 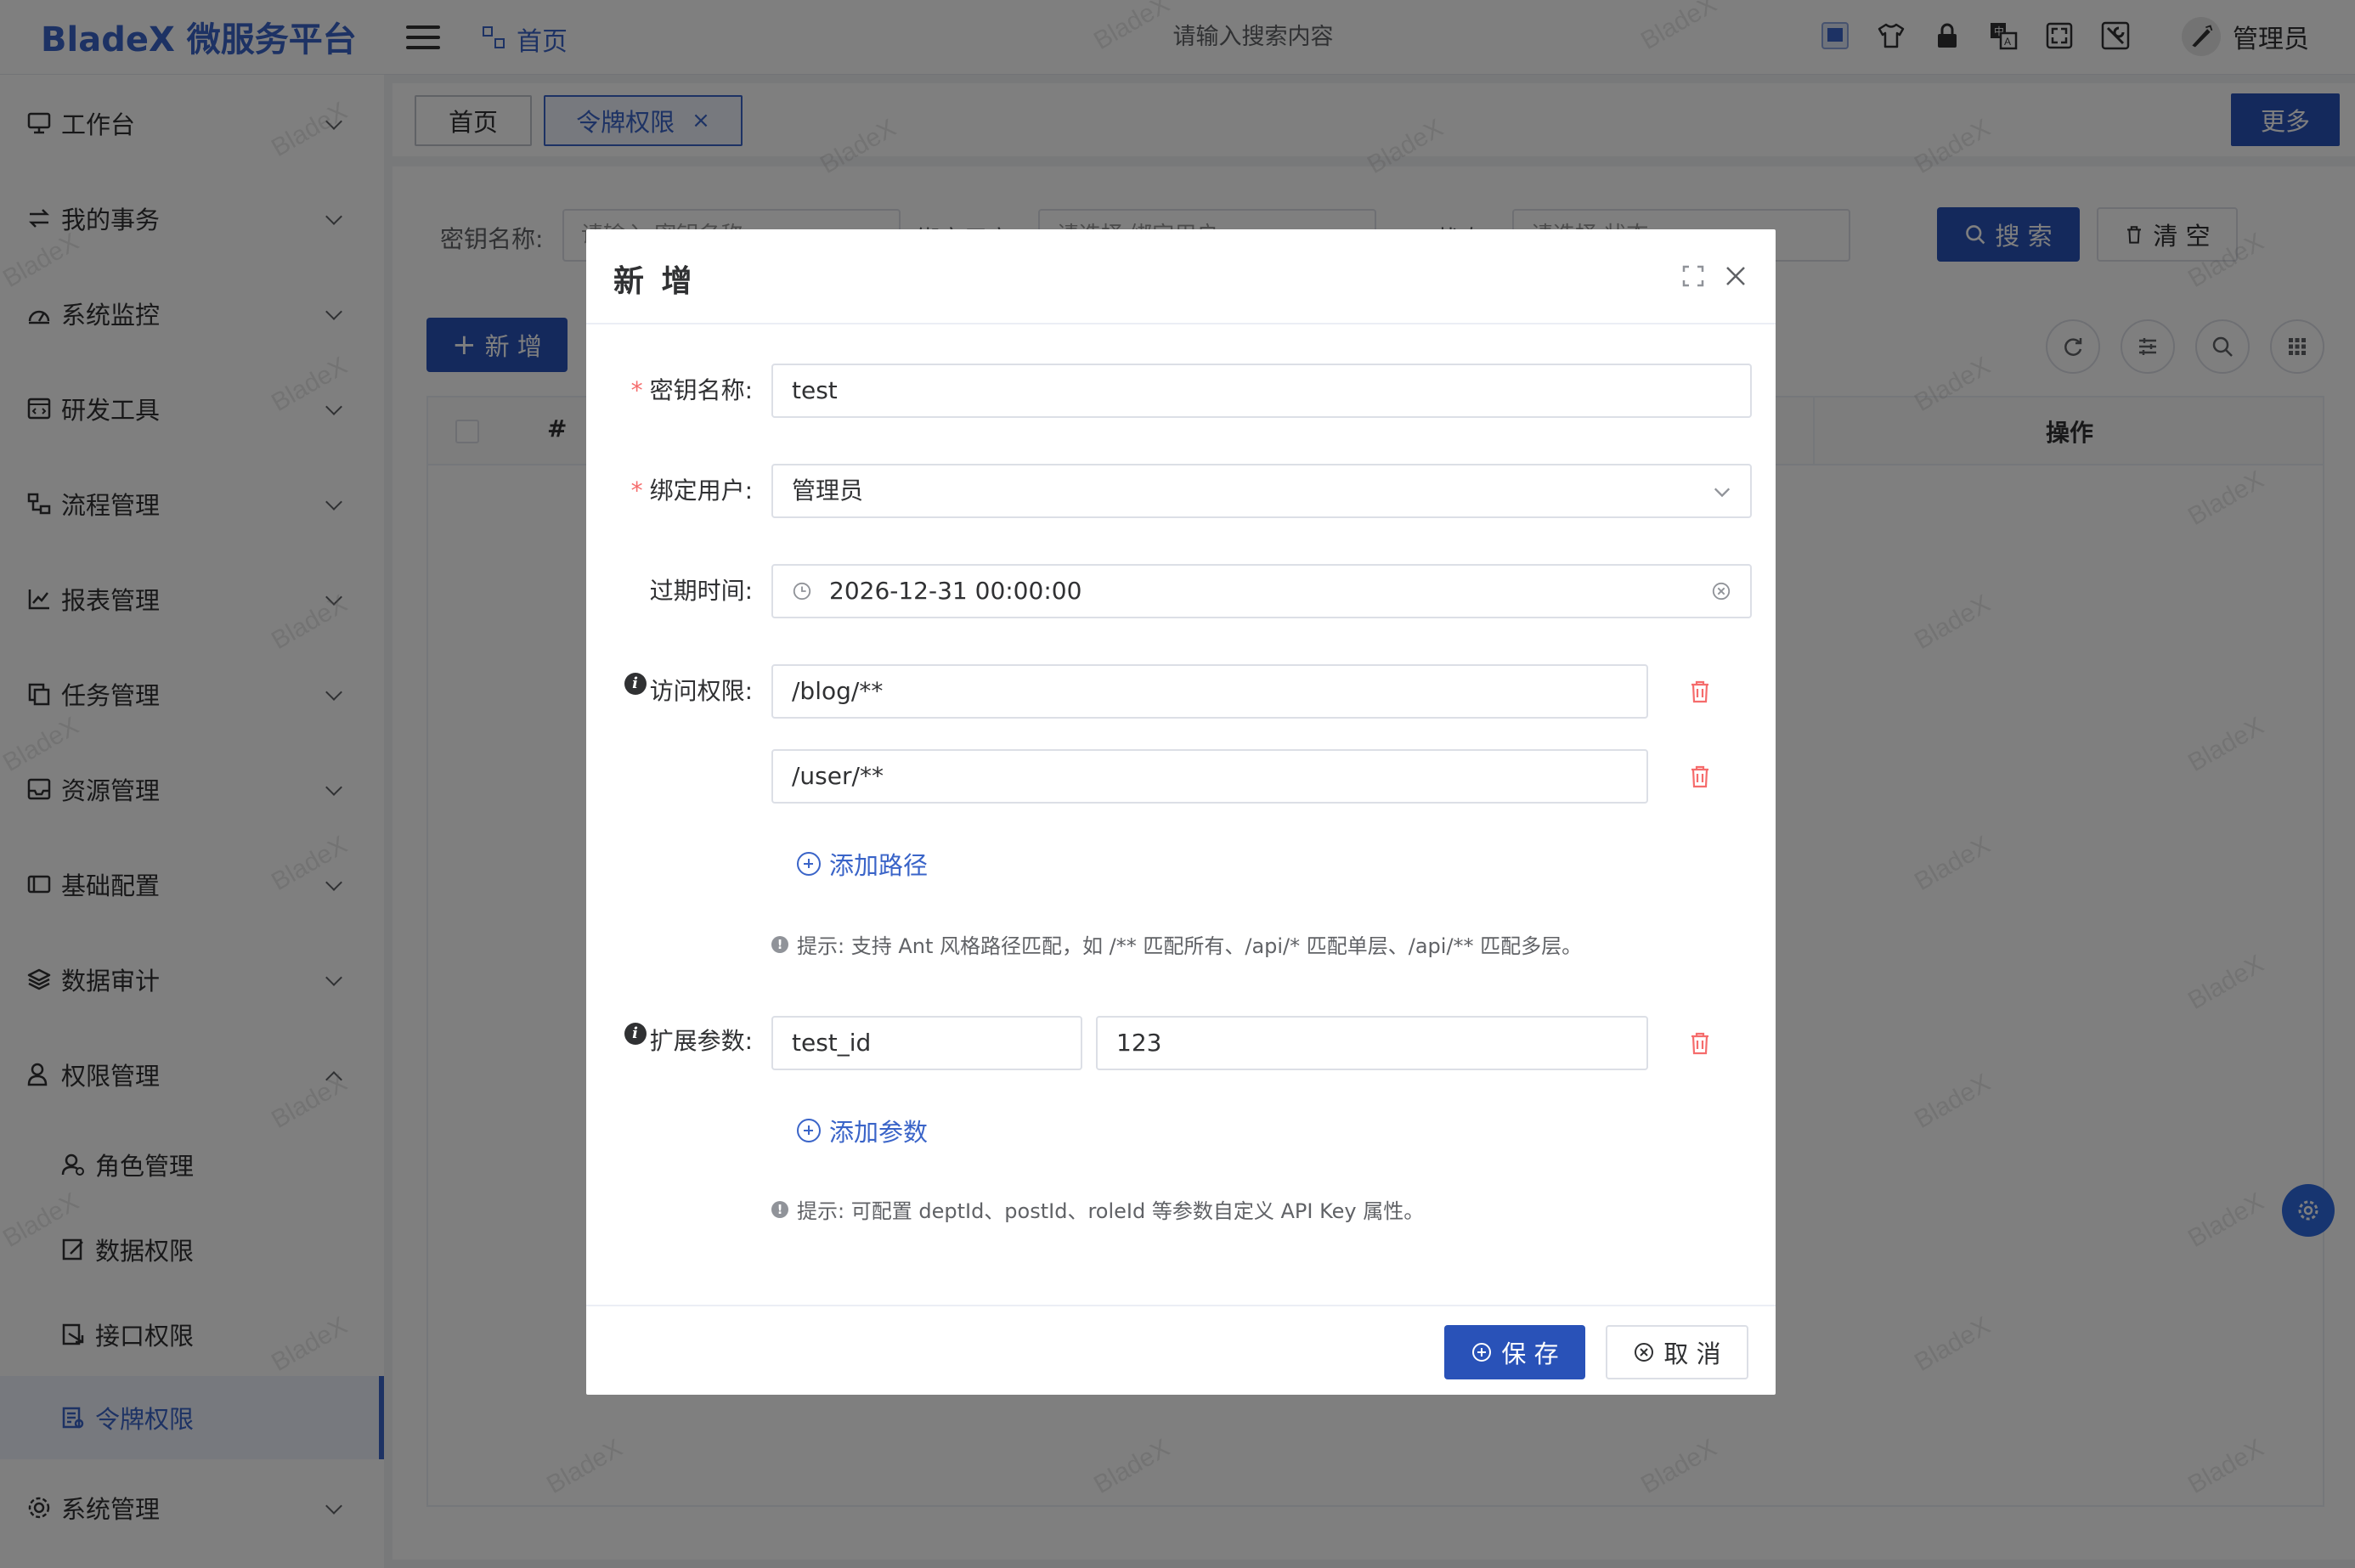 I want to click on expire-datetime-input: 2026-12-31 00:00:00, so click(x=1261, y=591).